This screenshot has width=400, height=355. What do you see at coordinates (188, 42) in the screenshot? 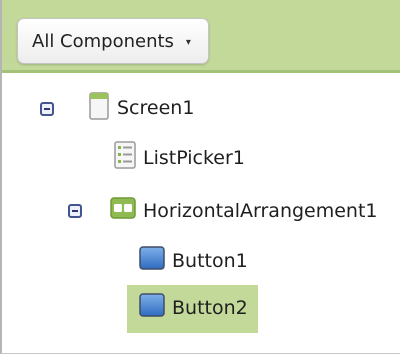
I see `chevron-down-icon: ▾` at bounding box center [188, 42].